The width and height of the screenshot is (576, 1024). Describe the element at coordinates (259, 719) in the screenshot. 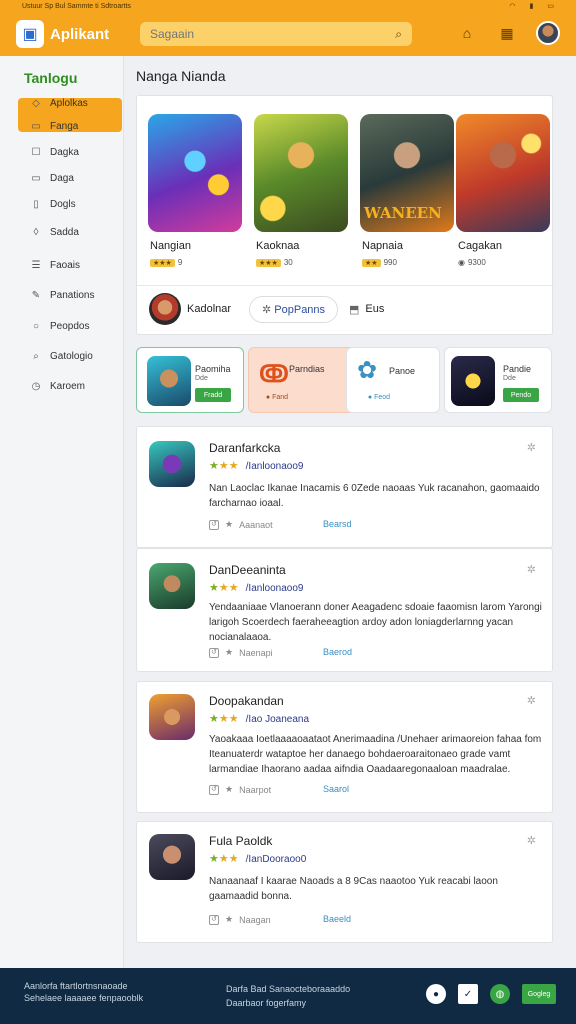

I see `review-stars: ★★★ /Iao Joaneana` at that location.